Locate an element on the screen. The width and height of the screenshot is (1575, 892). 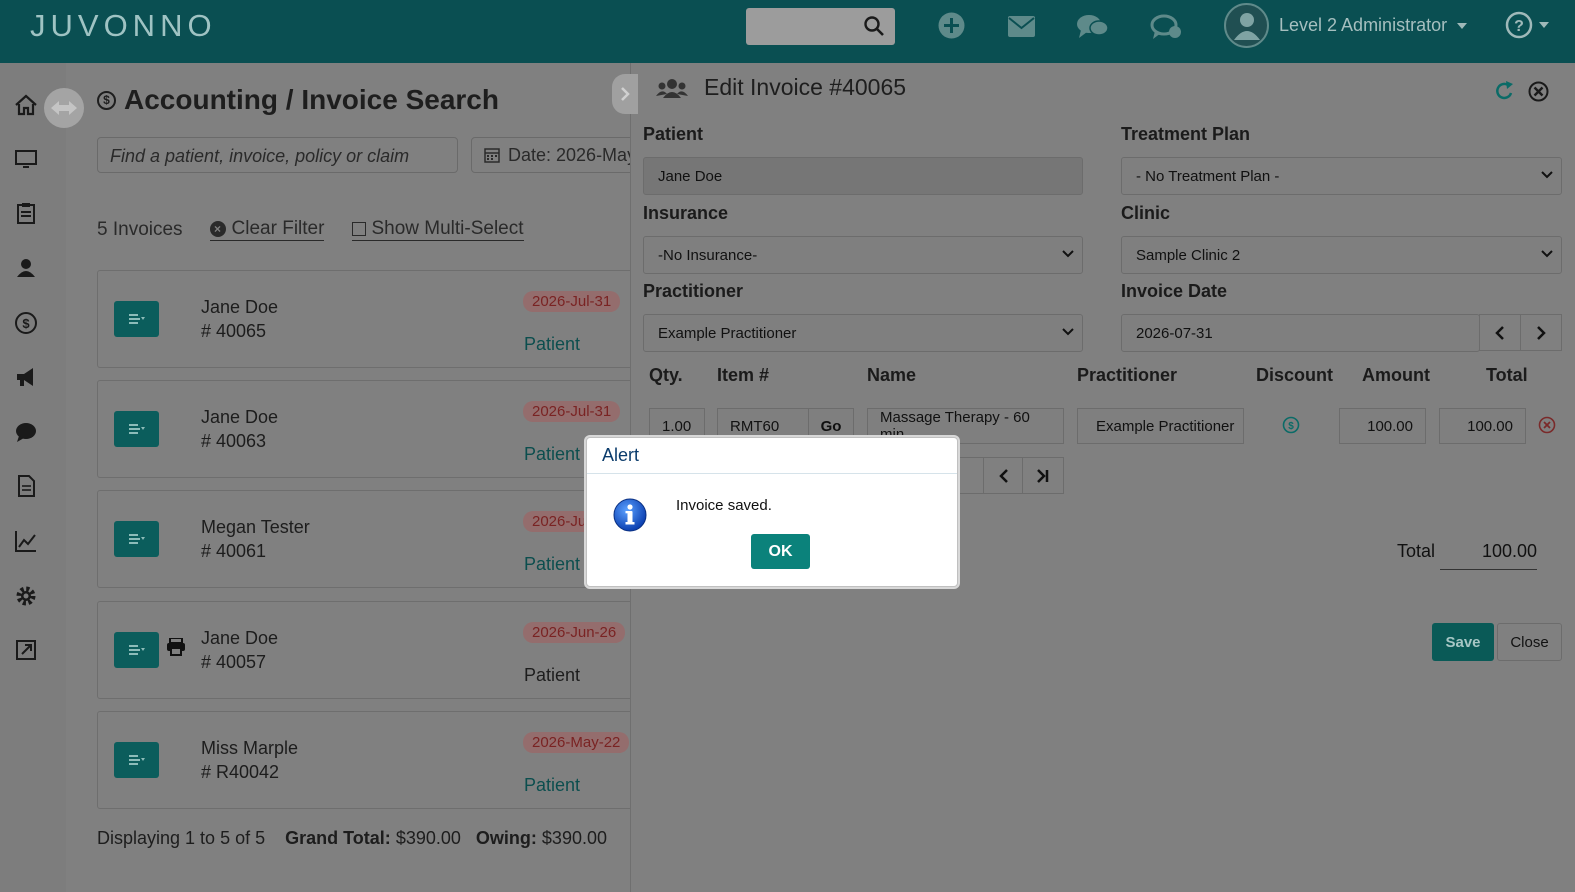
insurance-value: -No Insurance- is located at coordinates (708, 255).